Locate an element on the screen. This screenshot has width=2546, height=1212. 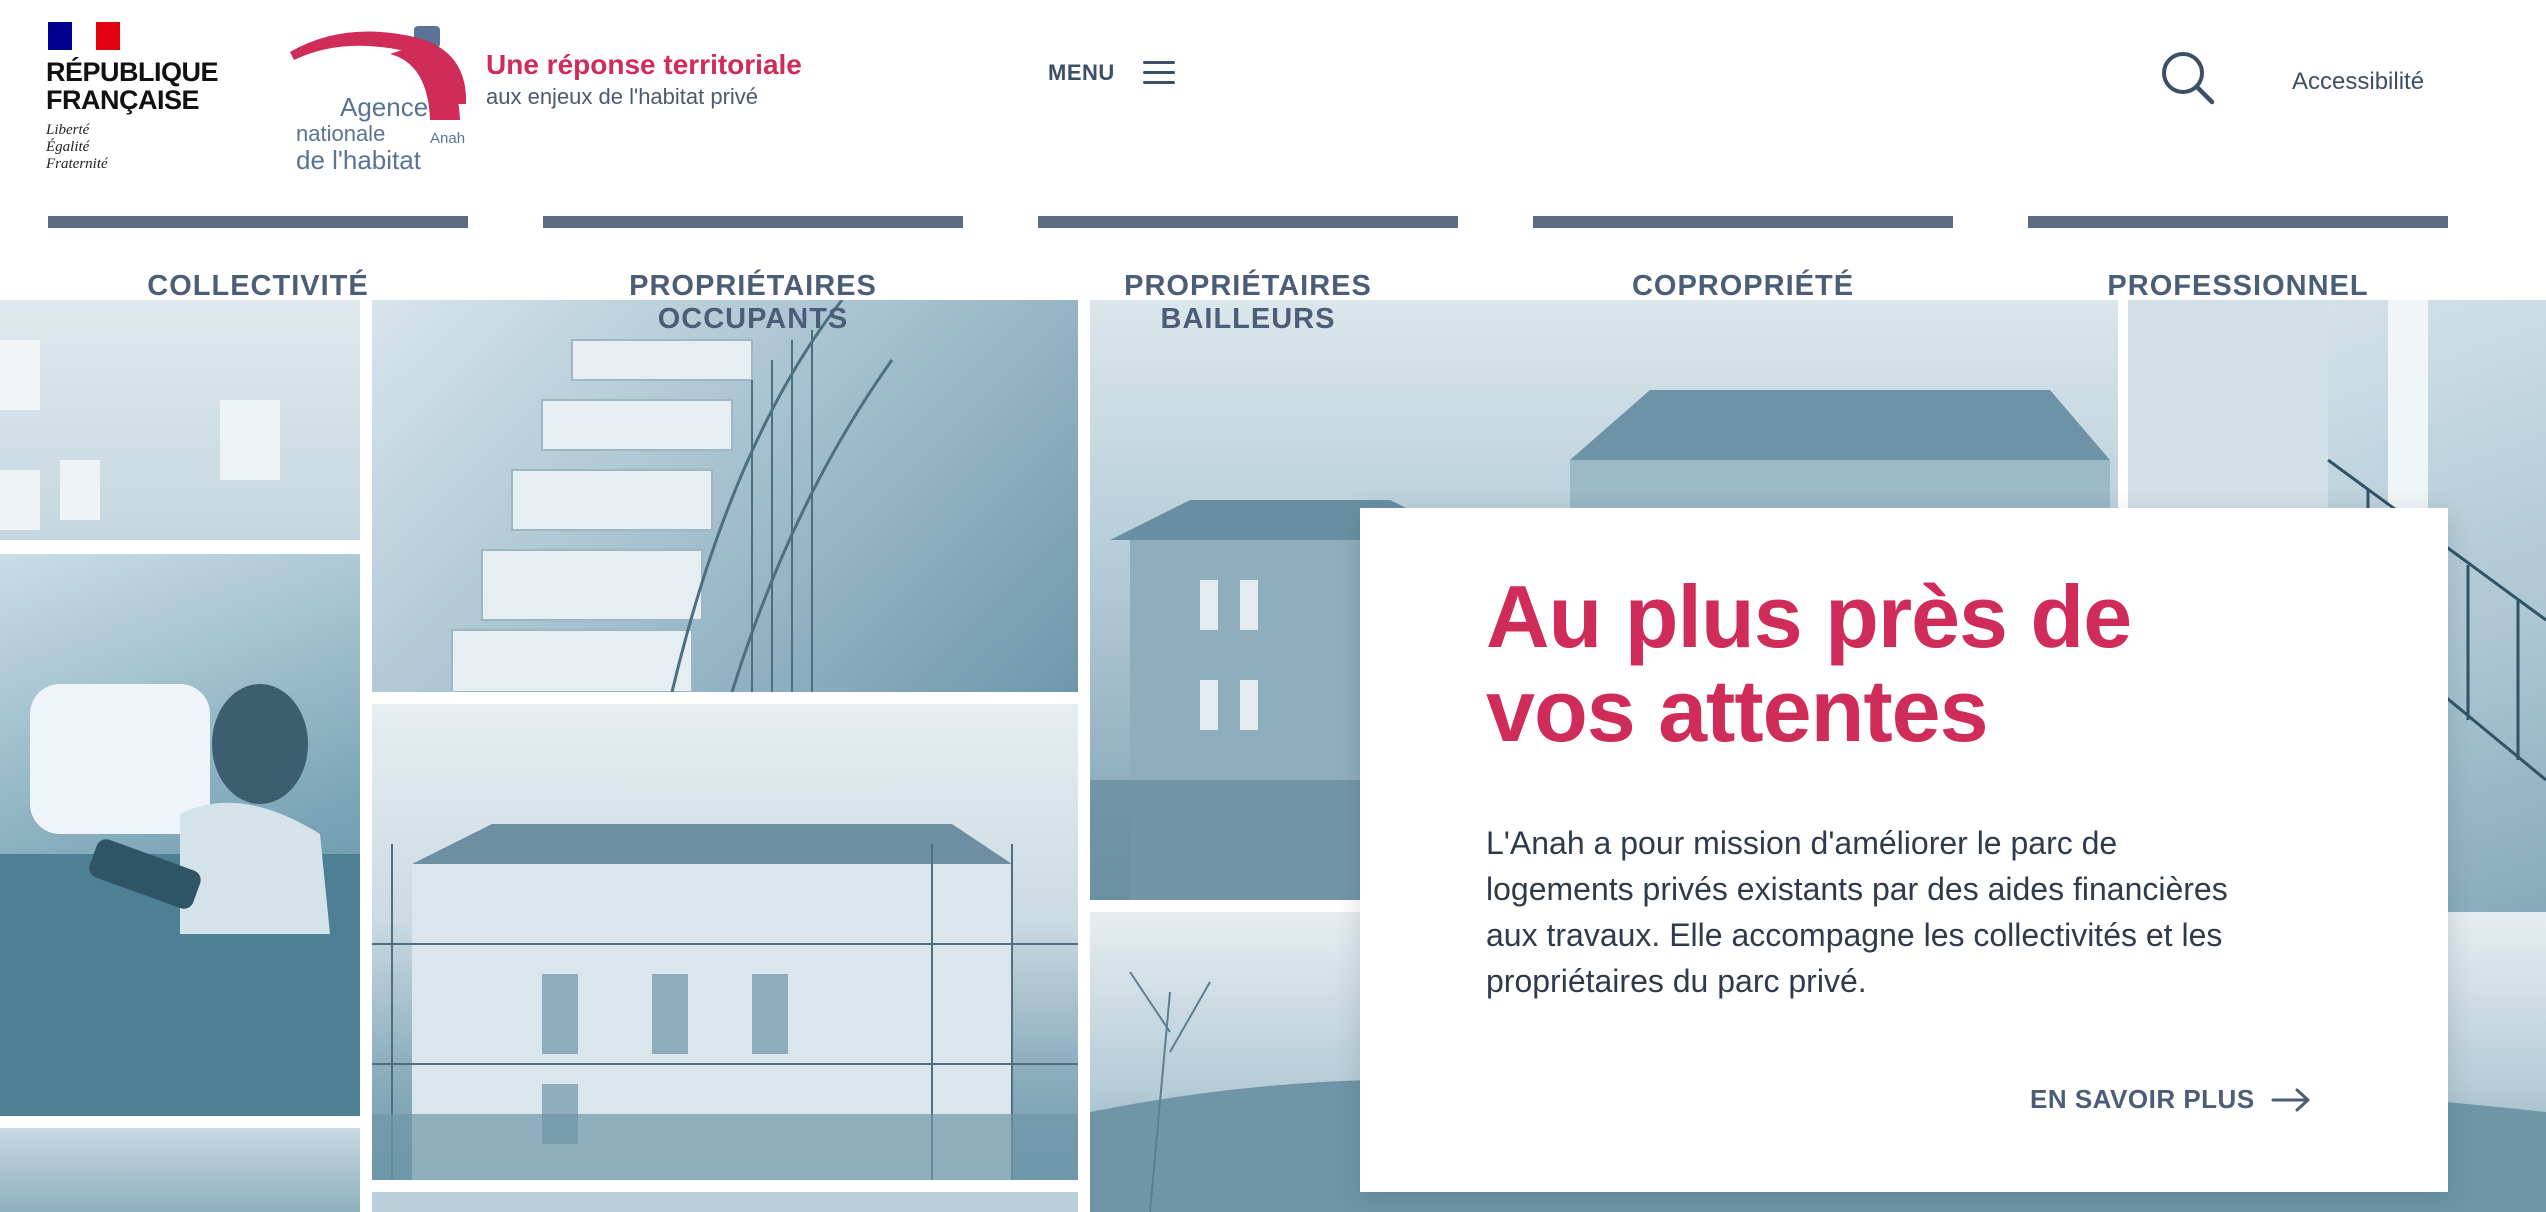
marianne-logo is located at coordinates (84, 36).